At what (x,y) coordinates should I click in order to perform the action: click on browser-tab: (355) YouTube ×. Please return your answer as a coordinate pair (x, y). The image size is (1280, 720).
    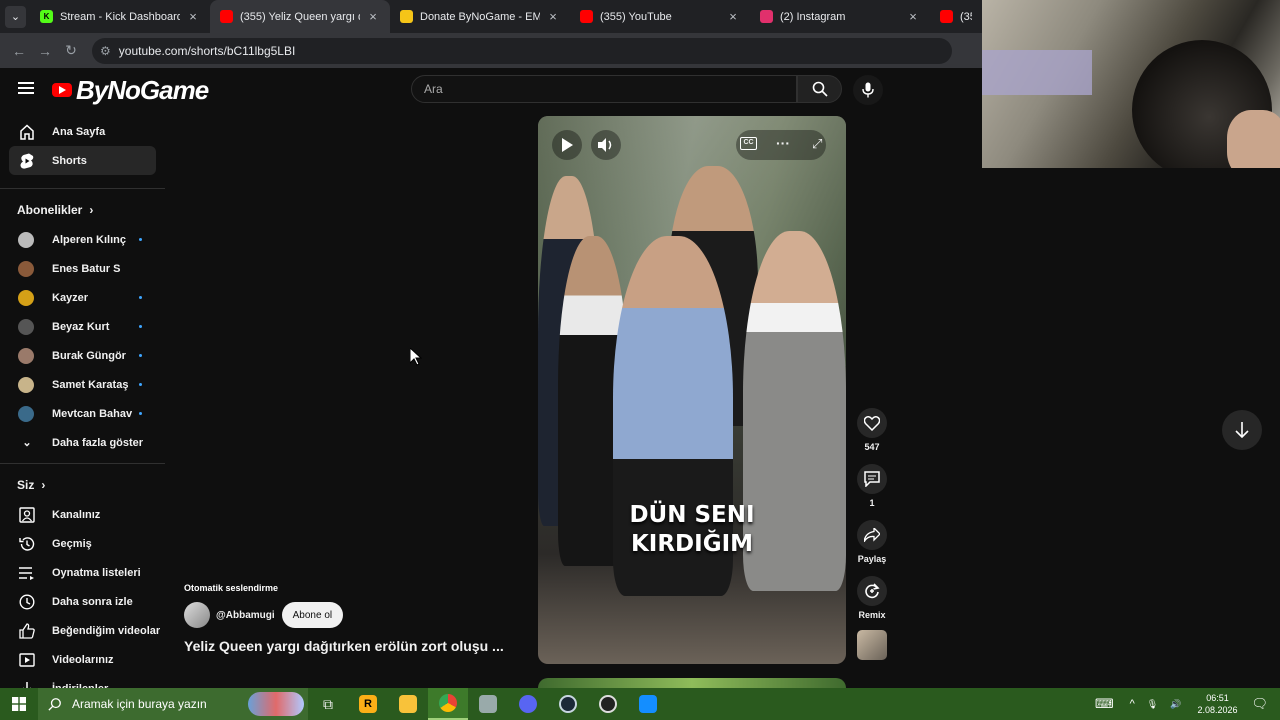
    Looking at the image, I should click on (660, 16).